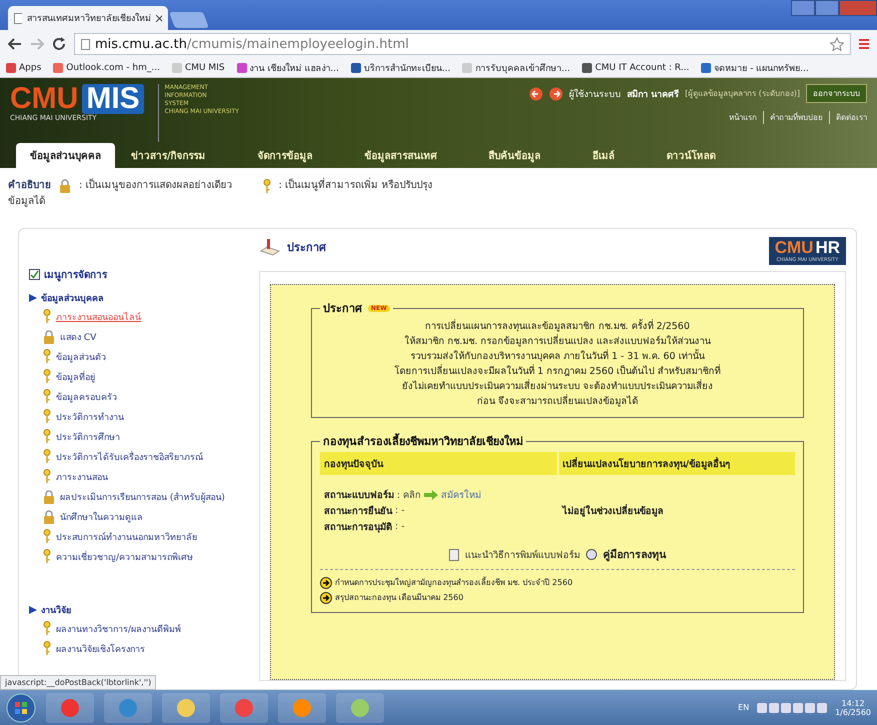 The image size is (877, 725). I want to click on print-guide-link: แนะนำวิธีการพิมพ์แบบฟอร์ม, so click(522, 554).